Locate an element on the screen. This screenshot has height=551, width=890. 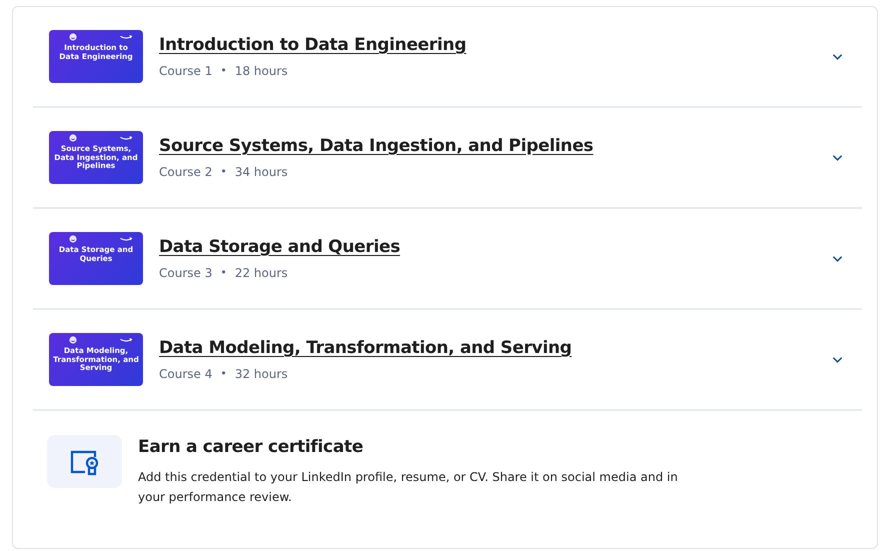
course-number: Course 1 is located at coordinates (185, 71).